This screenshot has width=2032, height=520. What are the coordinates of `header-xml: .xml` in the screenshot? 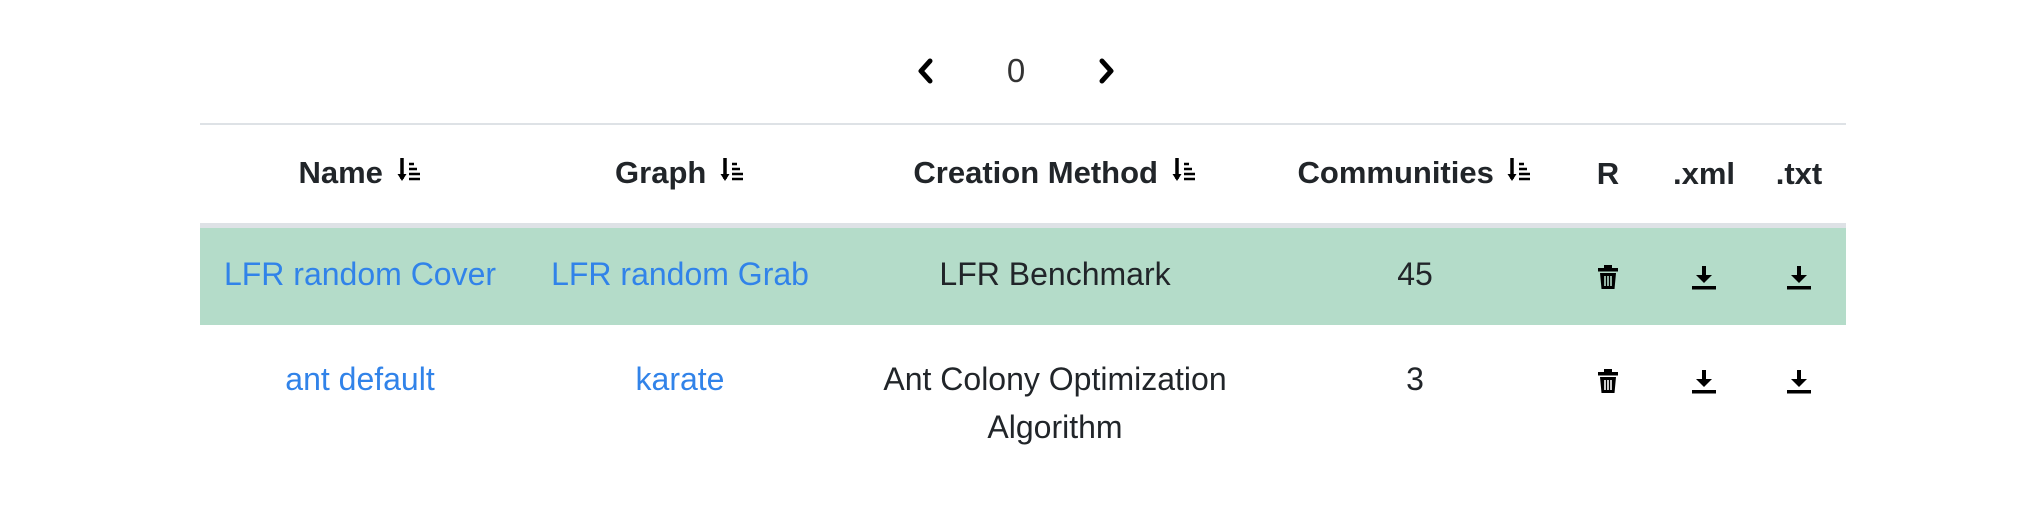 It's located at (1704, 176).